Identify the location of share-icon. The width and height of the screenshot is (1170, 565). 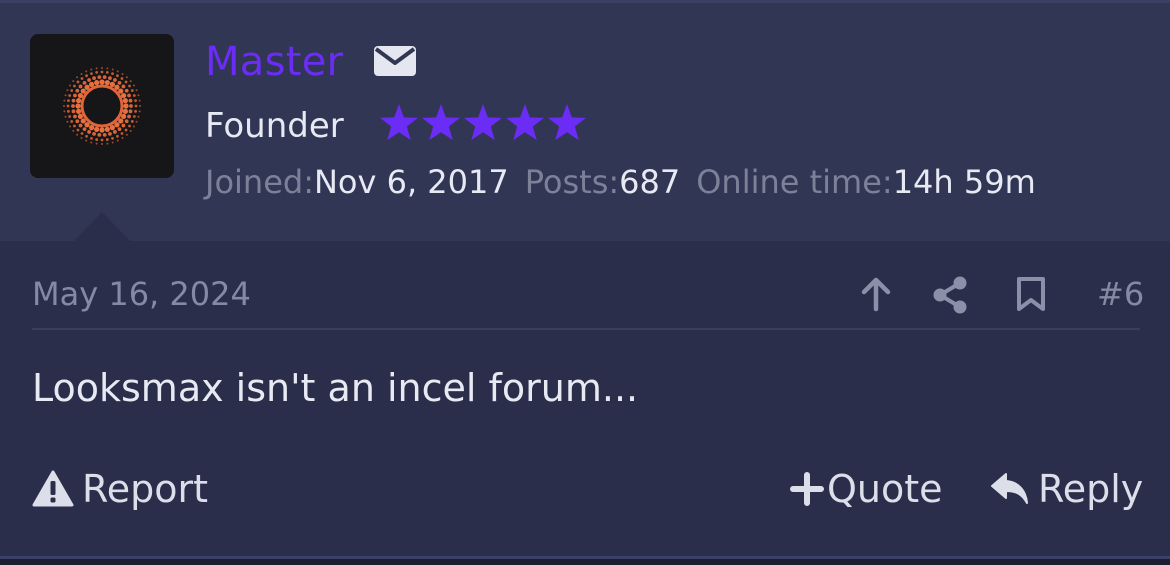
(950, 295).